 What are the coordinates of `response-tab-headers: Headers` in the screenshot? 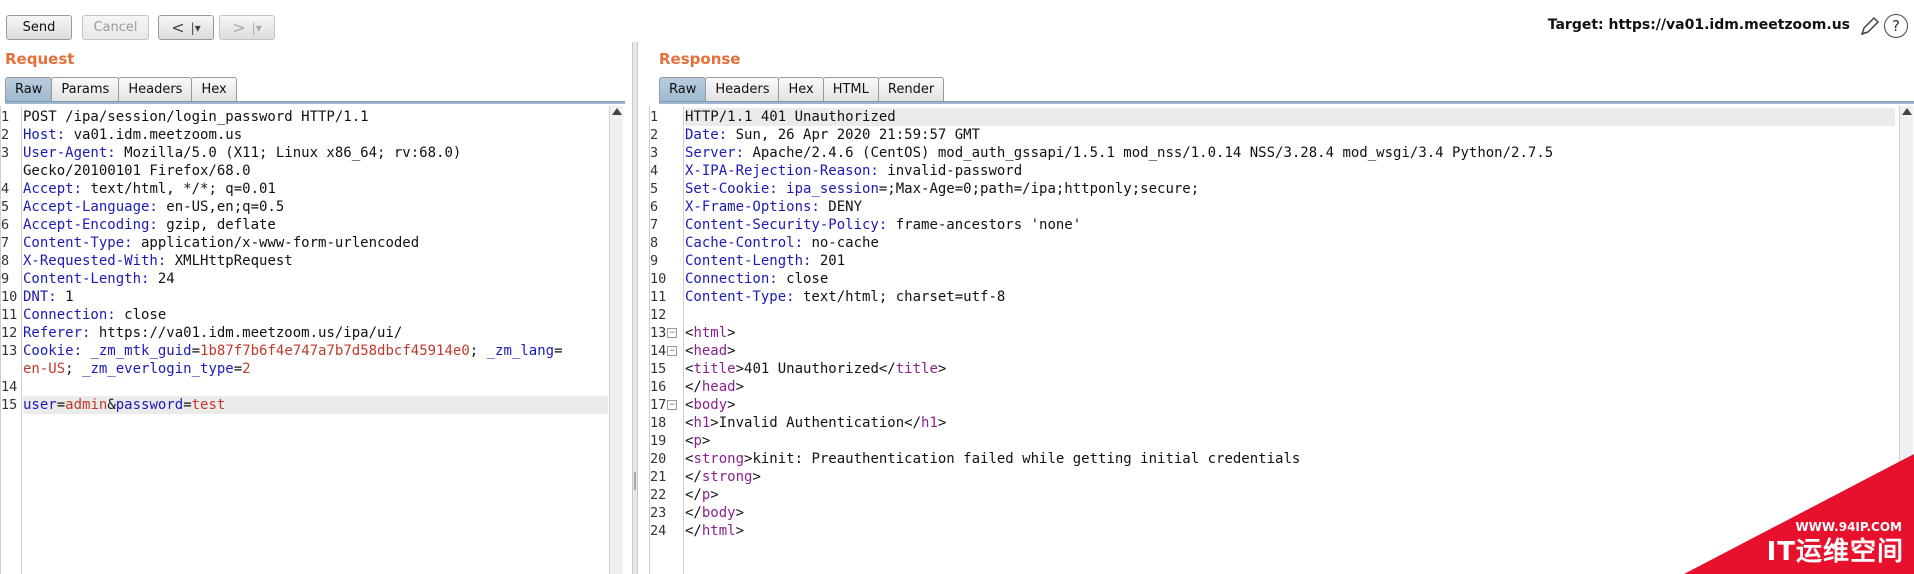 It's located at (742, 89).